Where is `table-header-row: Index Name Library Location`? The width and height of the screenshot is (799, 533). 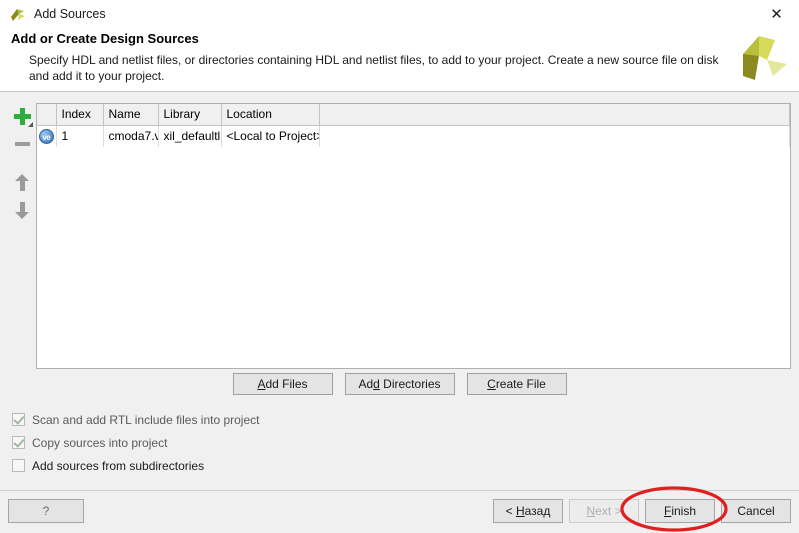
table-header-row: Index Name Library Location is located at coordinates (413, 115).